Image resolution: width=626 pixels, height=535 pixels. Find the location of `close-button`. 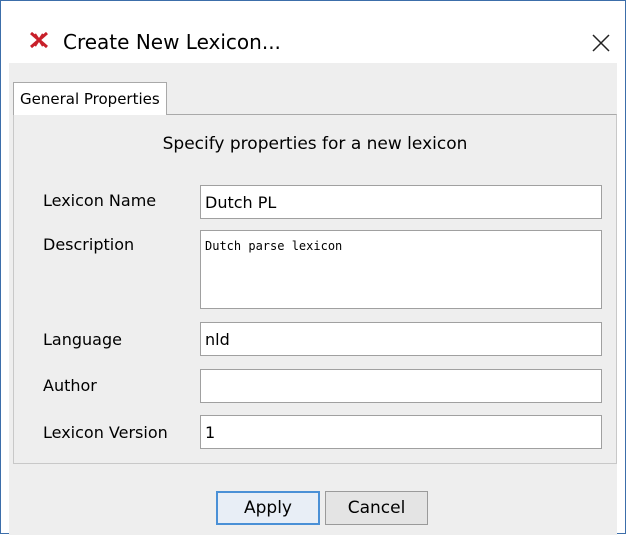

close-button is located at coordinates (601, 43).